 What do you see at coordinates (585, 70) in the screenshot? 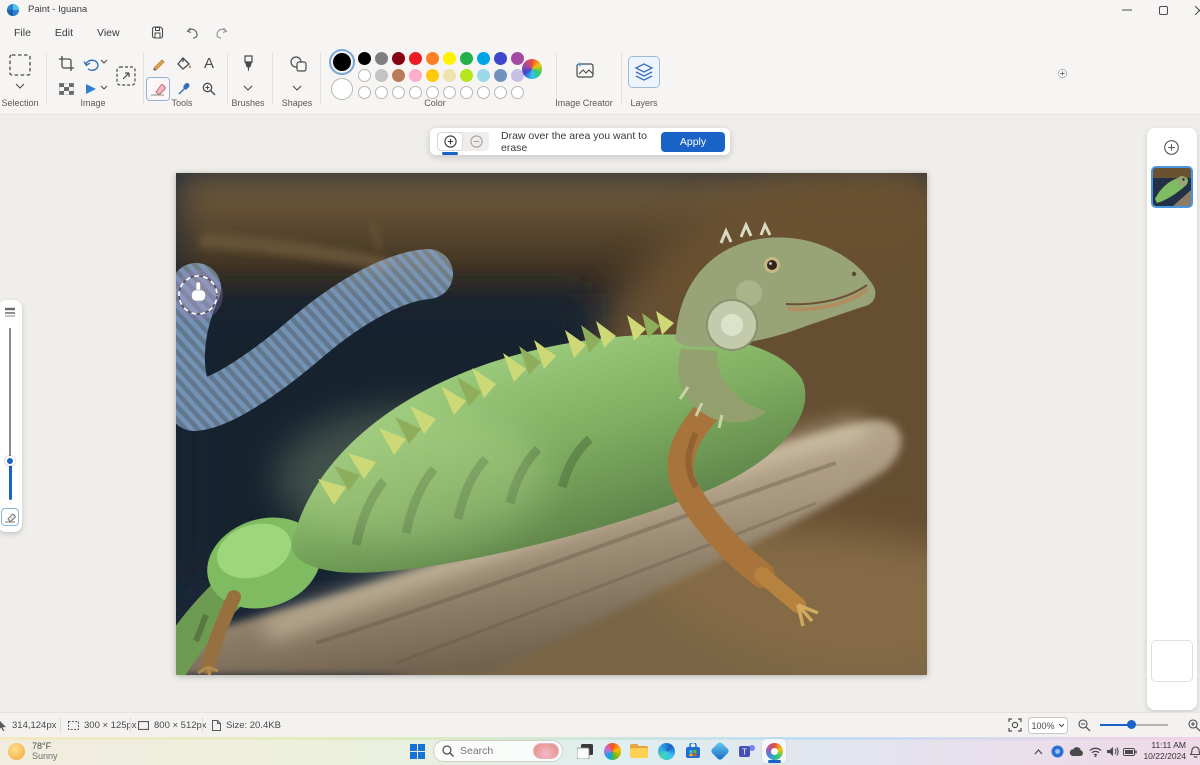
I see `image-creator-button` at bounding box center [585, 70].